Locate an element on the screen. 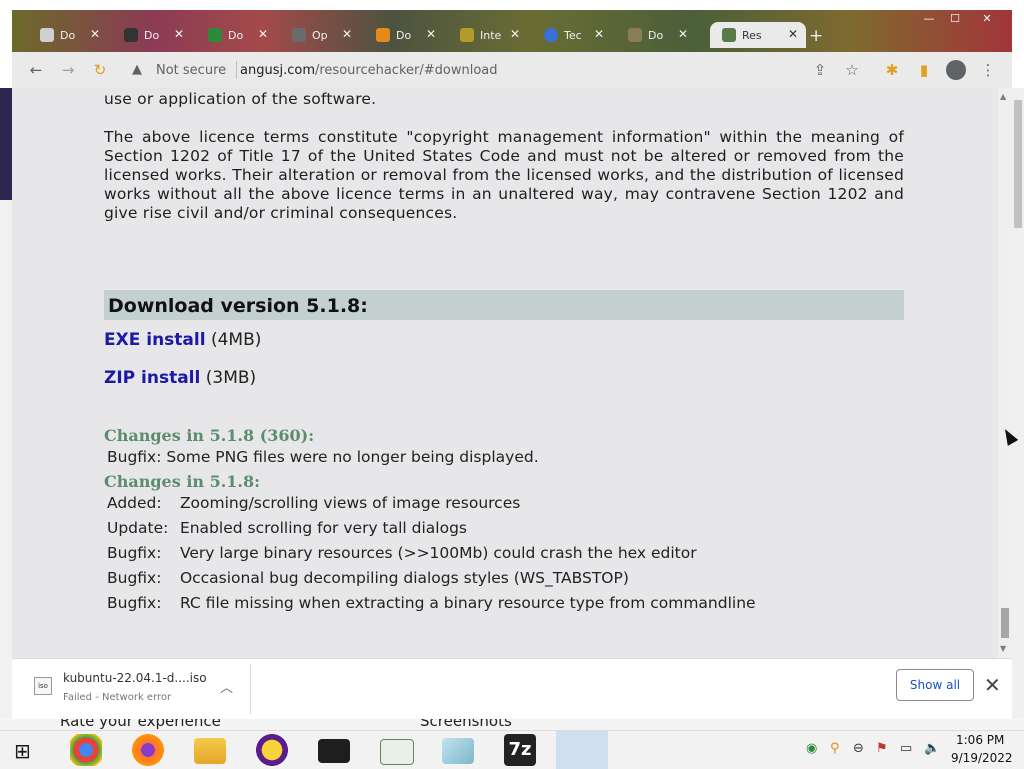 The image size is (1024, 769). background-scroll-thumb is located at coordinates (1018, 164).